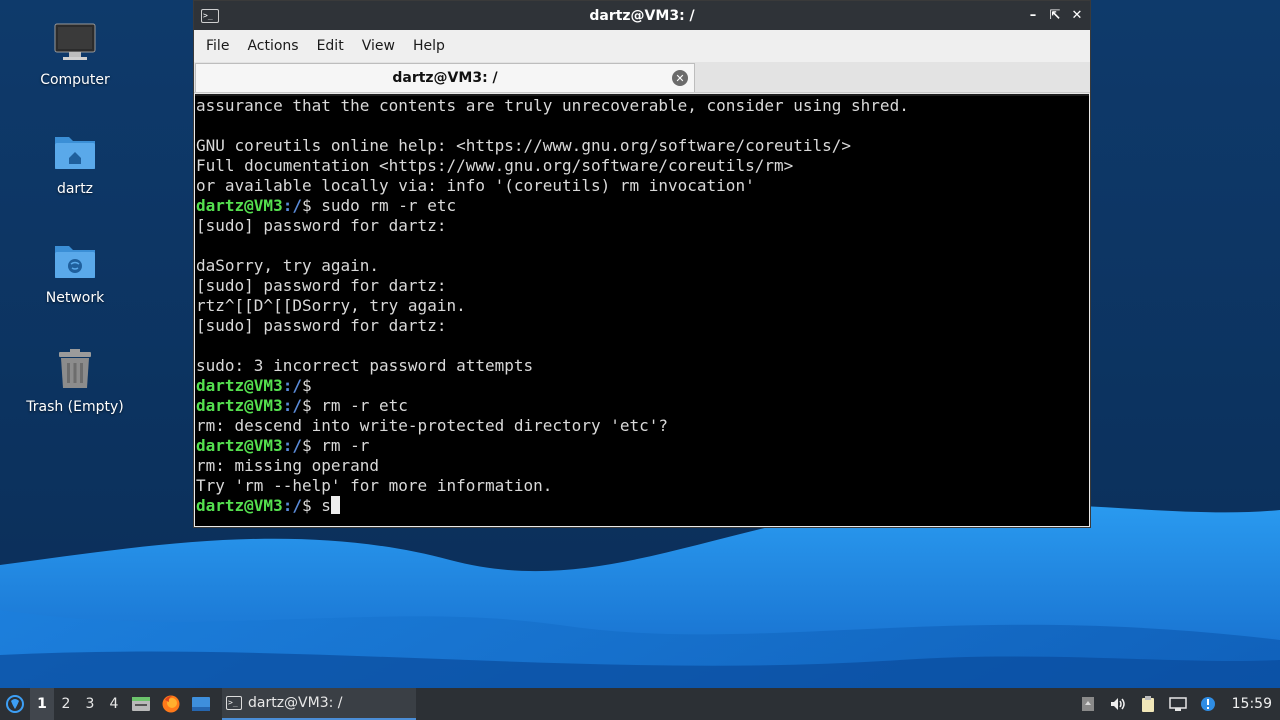  I want to click on terminal-output-line: rtz^[[D^[[DSorry, try again., so click(642, 306).